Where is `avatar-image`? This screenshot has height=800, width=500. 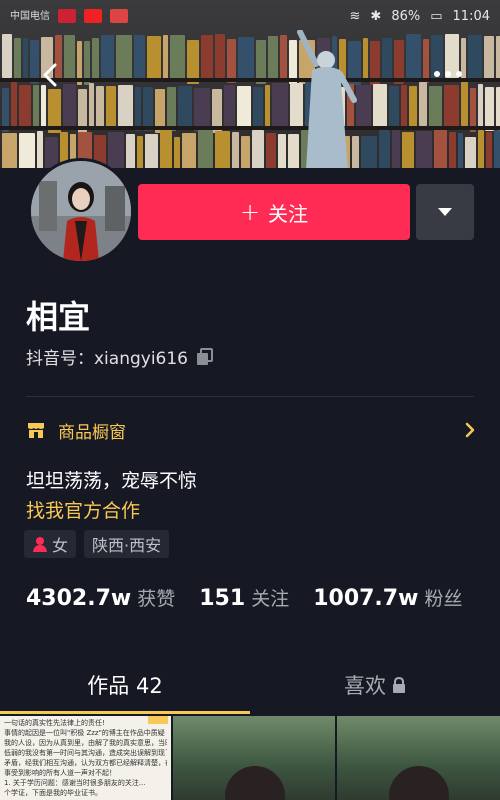 avatar-image is located at coordinates (81, 211).